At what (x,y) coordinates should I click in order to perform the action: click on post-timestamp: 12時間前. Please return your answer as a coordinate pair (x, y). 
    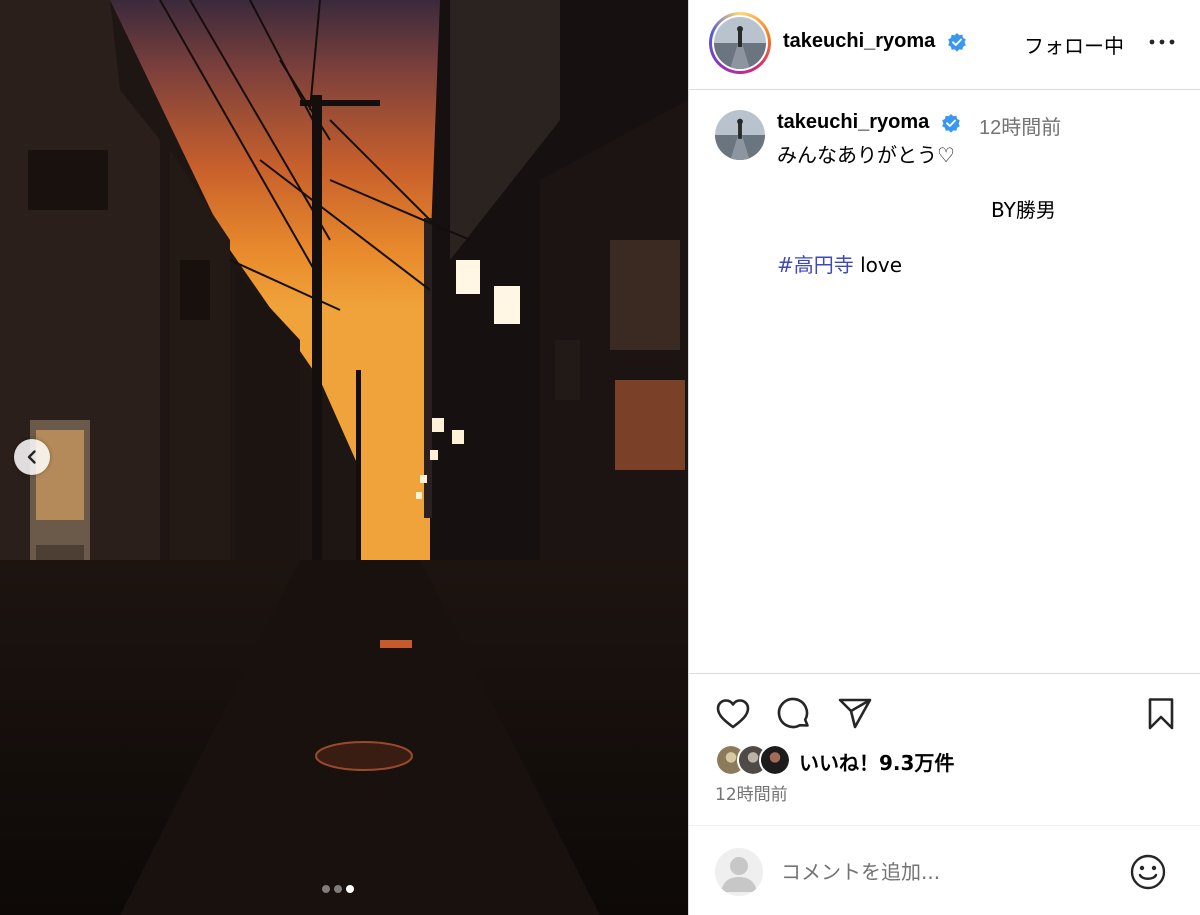
    Looking at the image, I should click on (751, 792).